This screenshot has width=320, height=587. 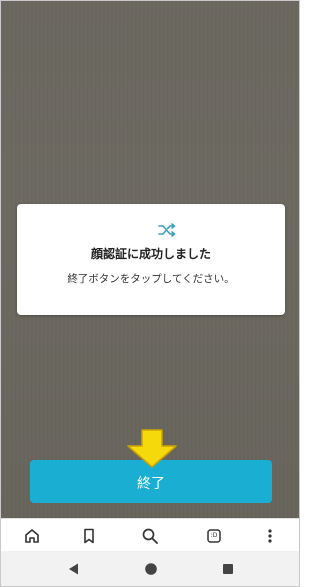 I want to click on finish-button-label: 終了, so click(x=151, y=483).